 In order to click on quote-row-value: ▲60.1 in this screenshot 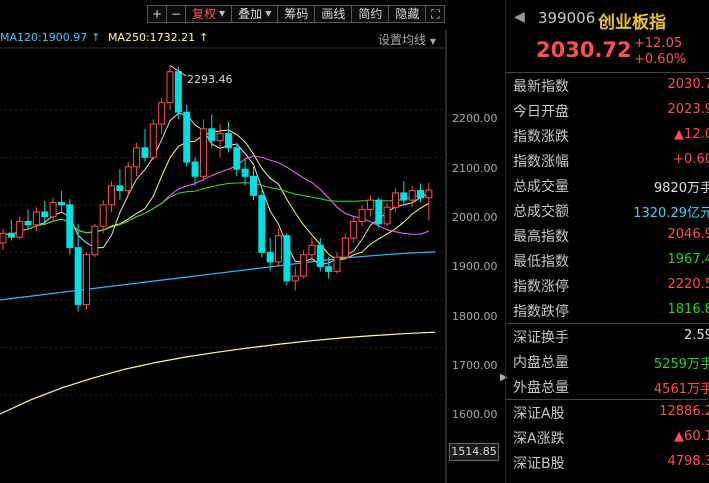, I will do `click(691, 436)`.